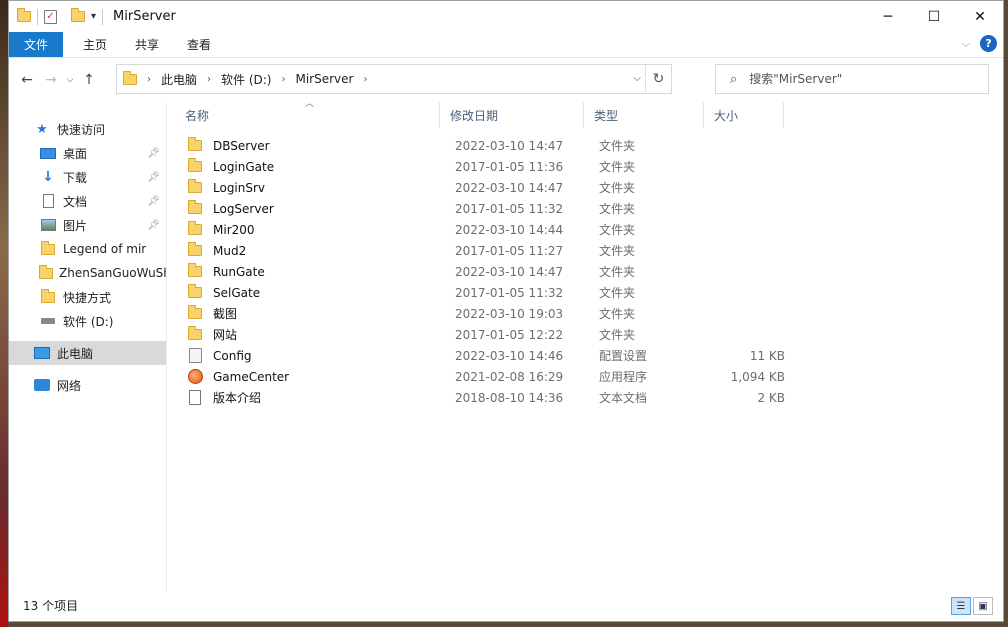  Describe the element at coordinates (509, 397) in the screenshot. I see `file-date: 2018-08-10 14:36` at that location.